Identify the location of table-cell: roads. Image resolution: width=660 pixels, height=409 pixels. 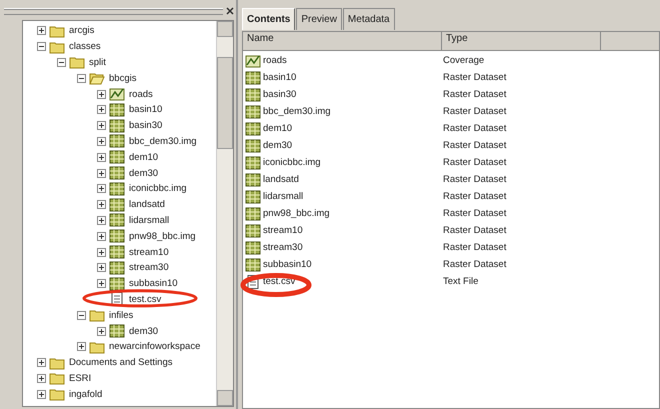
(275, 60).